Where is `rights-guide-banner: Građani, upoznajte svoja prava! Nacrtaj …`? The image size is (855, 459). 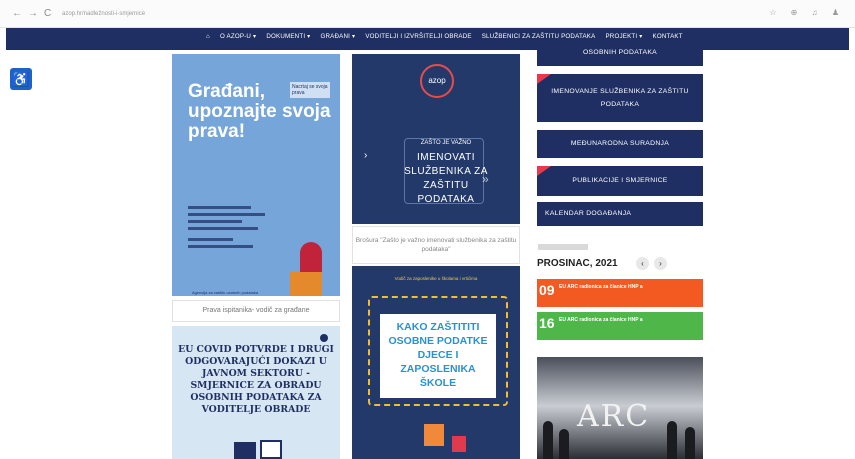 rights-guide-banner: Građani, upoznajte svoja prava! Nacrtaj … is located at coordinates (256, 175).